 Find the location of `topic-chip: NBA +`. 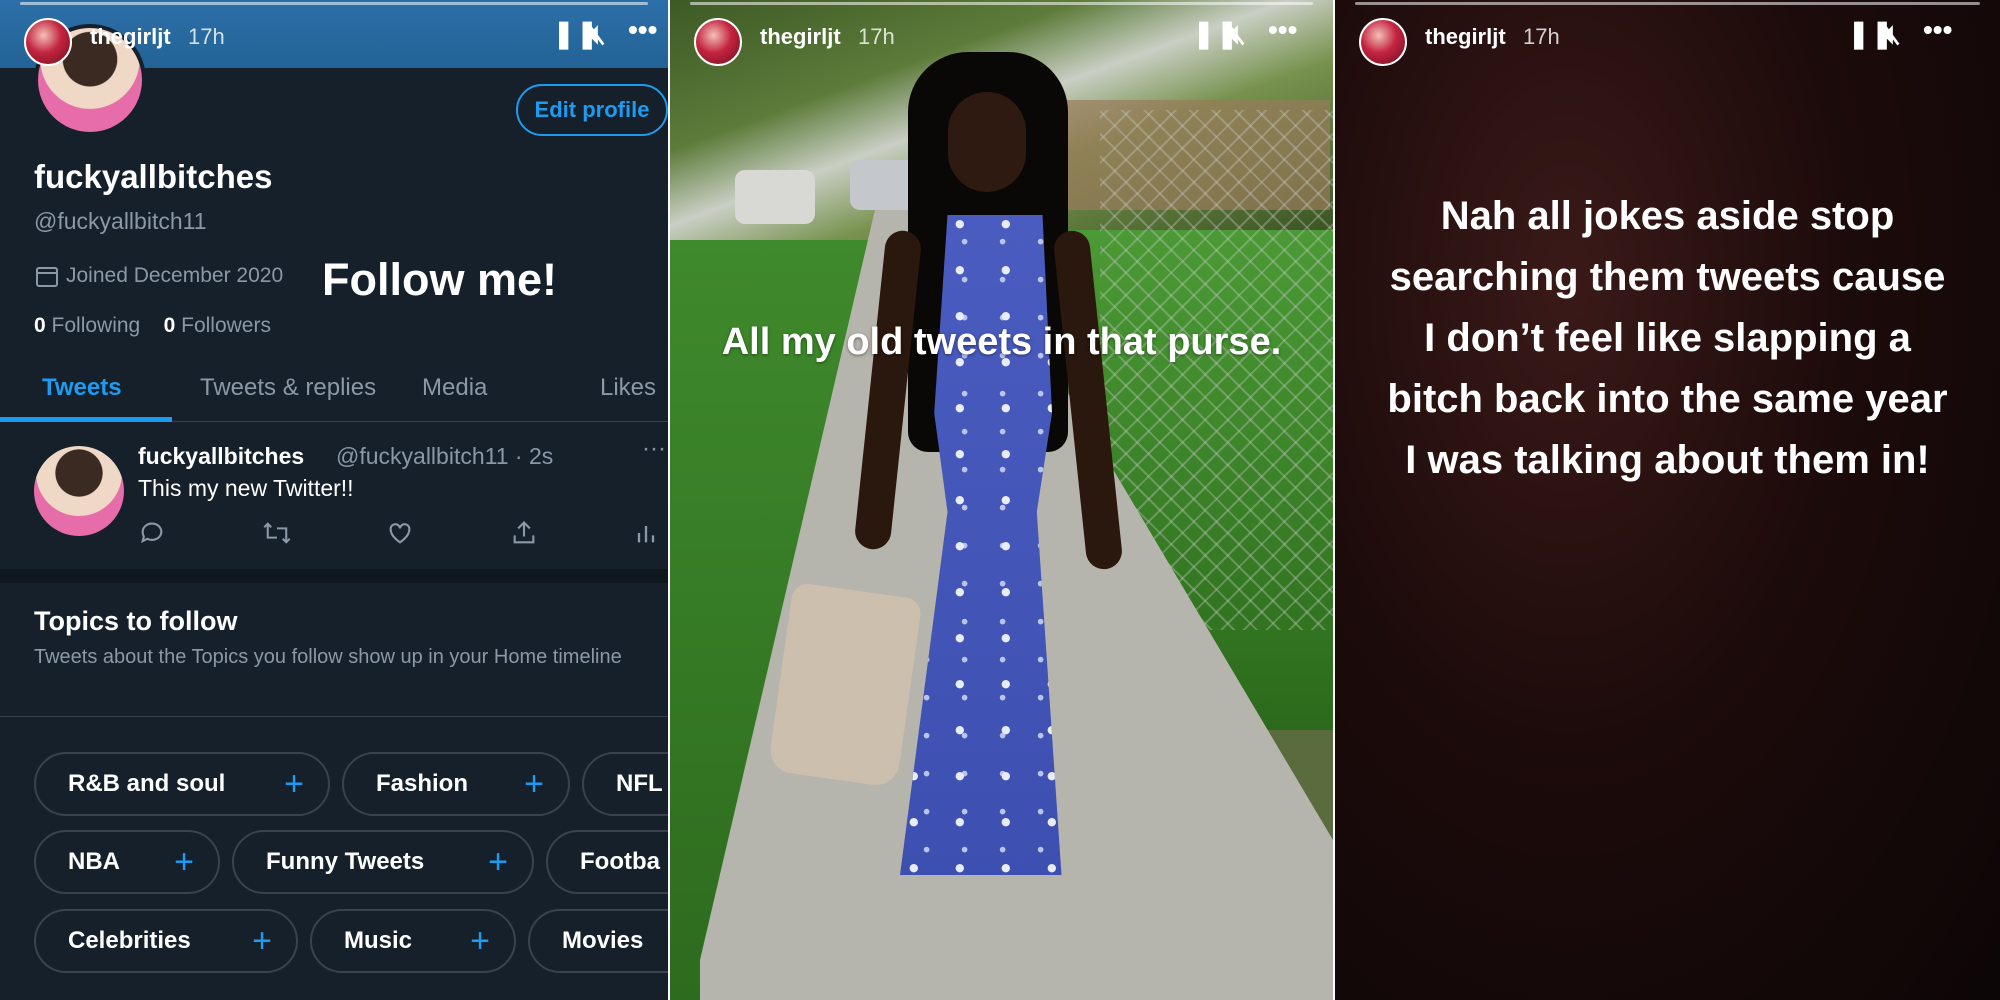

topic-chip: NBA + is located at coordinates (127, 862).